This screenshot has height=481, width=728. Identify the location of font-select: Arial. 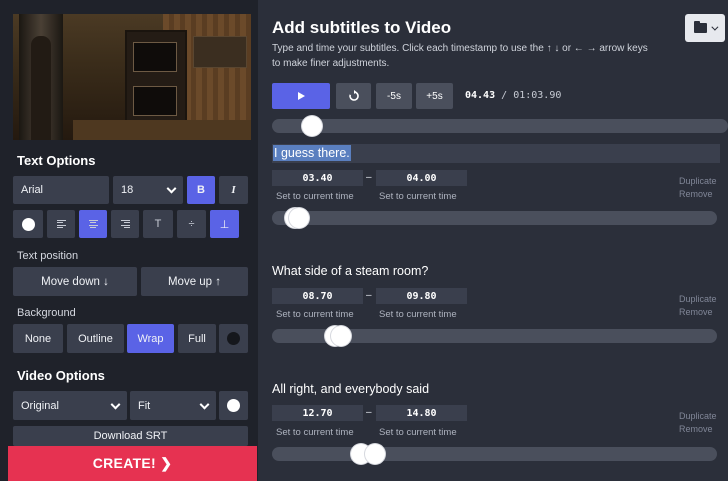
(61, 190).